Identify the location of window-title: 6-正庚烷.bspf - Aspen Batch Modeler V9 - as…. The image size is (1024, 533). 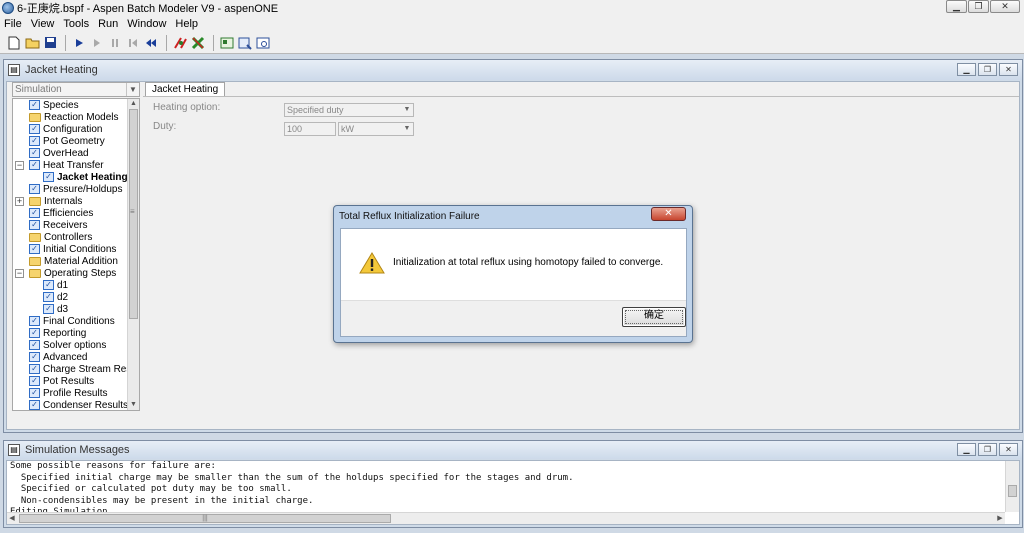
(148, 9).